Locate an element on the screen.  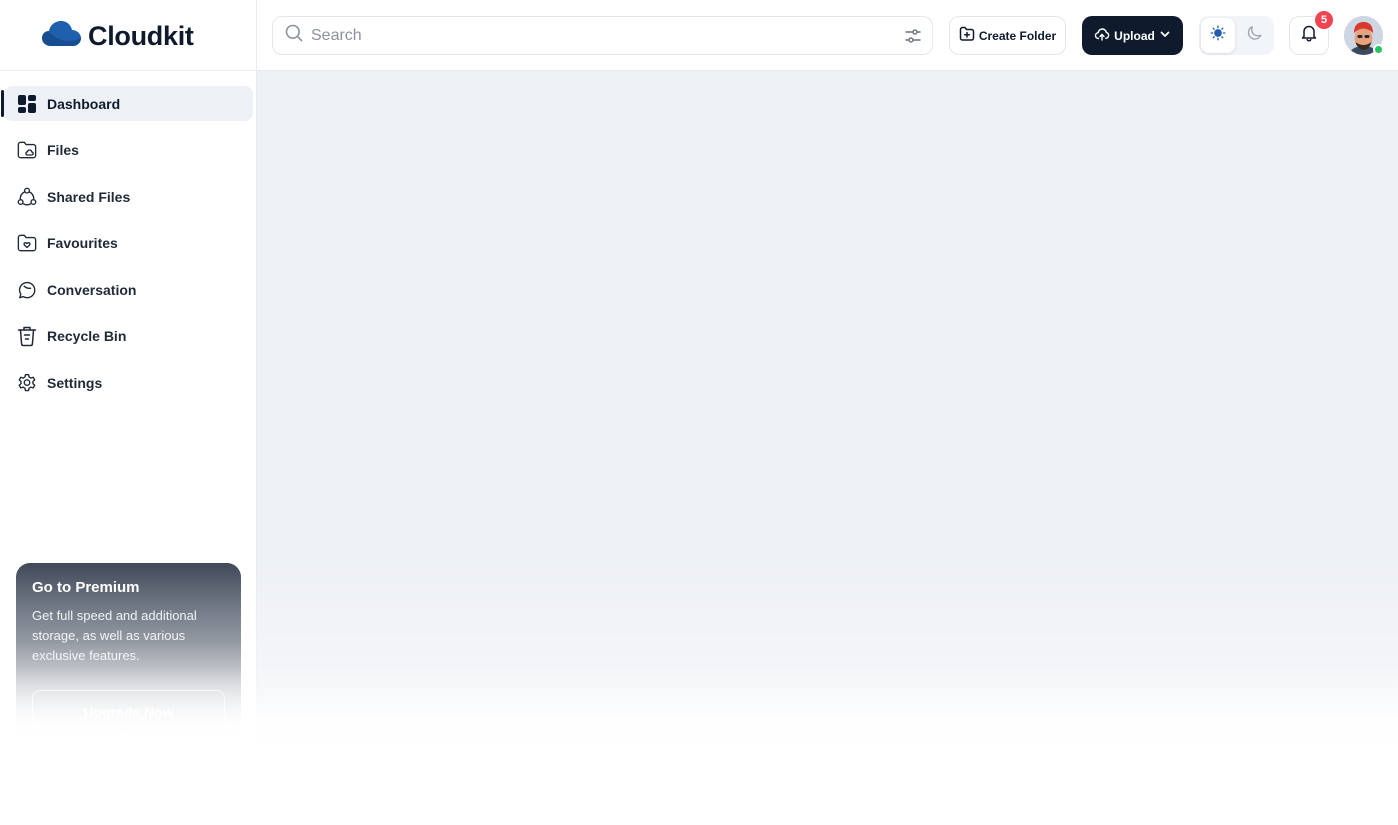
app-name: Cloudkit is located at coordinates (141, 35).